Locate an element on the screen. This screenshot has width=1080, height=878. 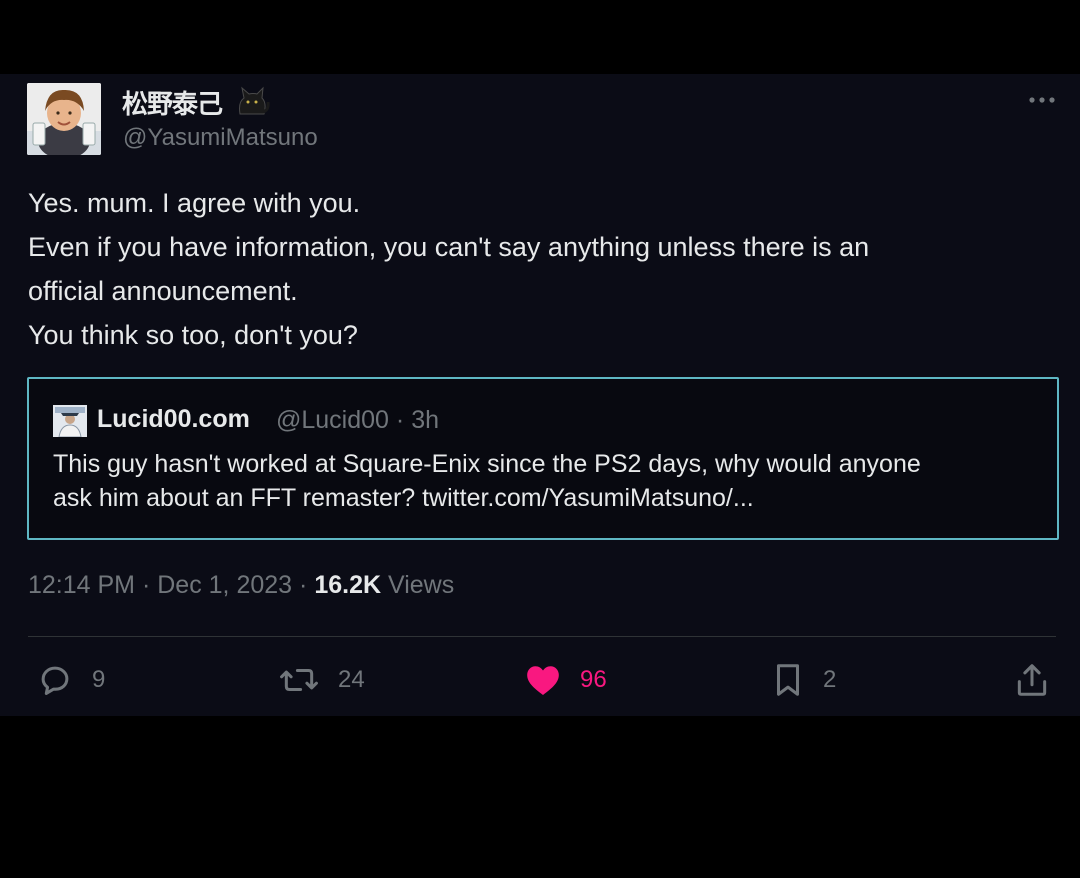
tweet-text-line: official announcement. is located at coordinates (163, 291).